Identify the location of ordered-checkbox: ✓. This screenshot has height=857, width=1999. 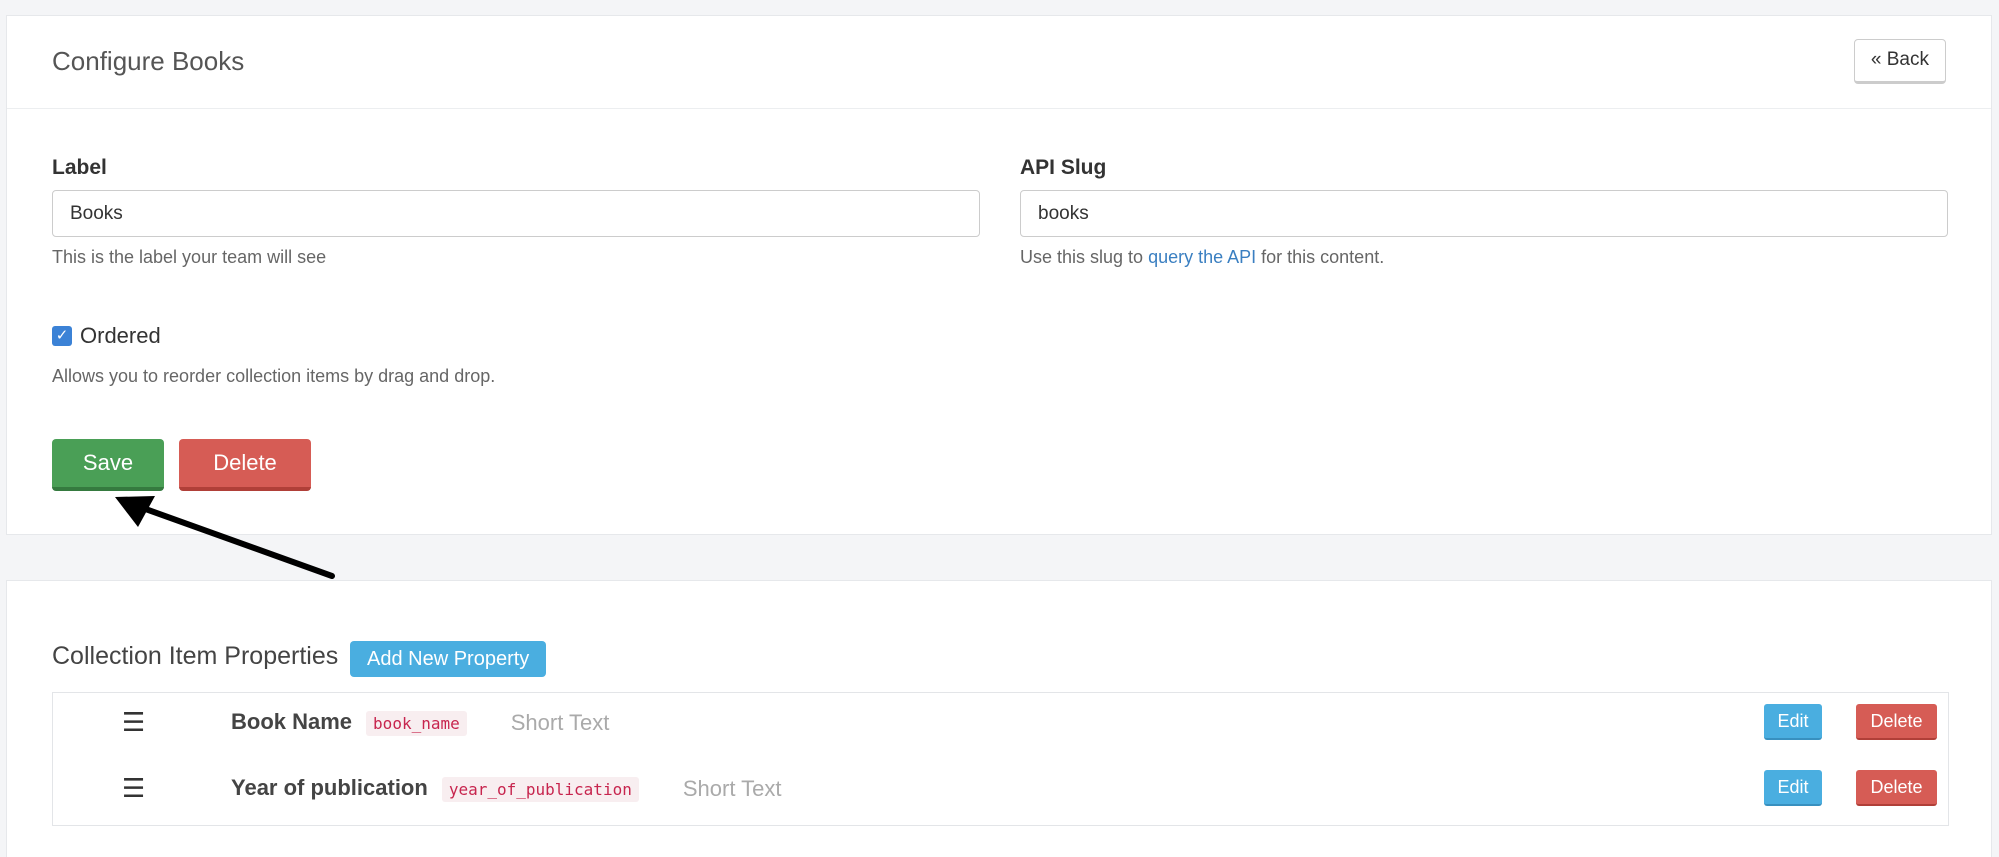
(62, 336).